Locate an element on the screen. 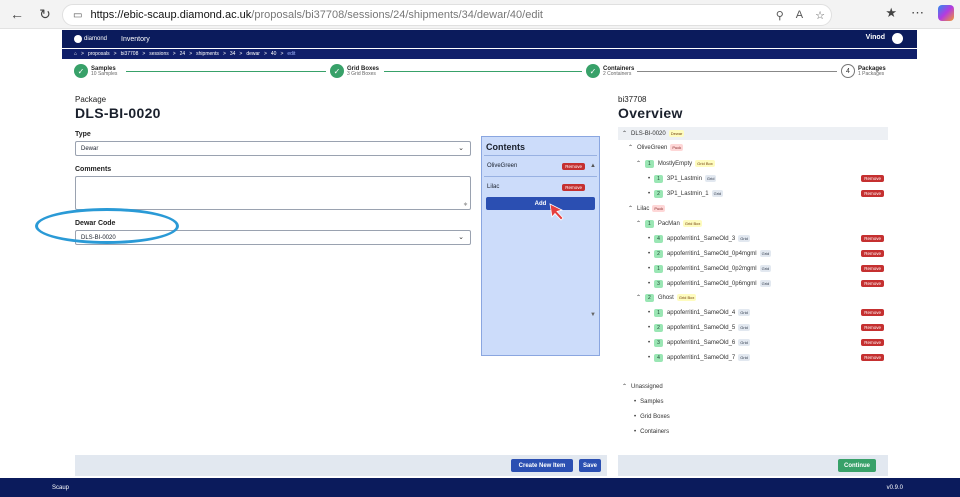 The image size is (960, 497). favorite-star-icon: ☆ is located at coordinates (820, 15).